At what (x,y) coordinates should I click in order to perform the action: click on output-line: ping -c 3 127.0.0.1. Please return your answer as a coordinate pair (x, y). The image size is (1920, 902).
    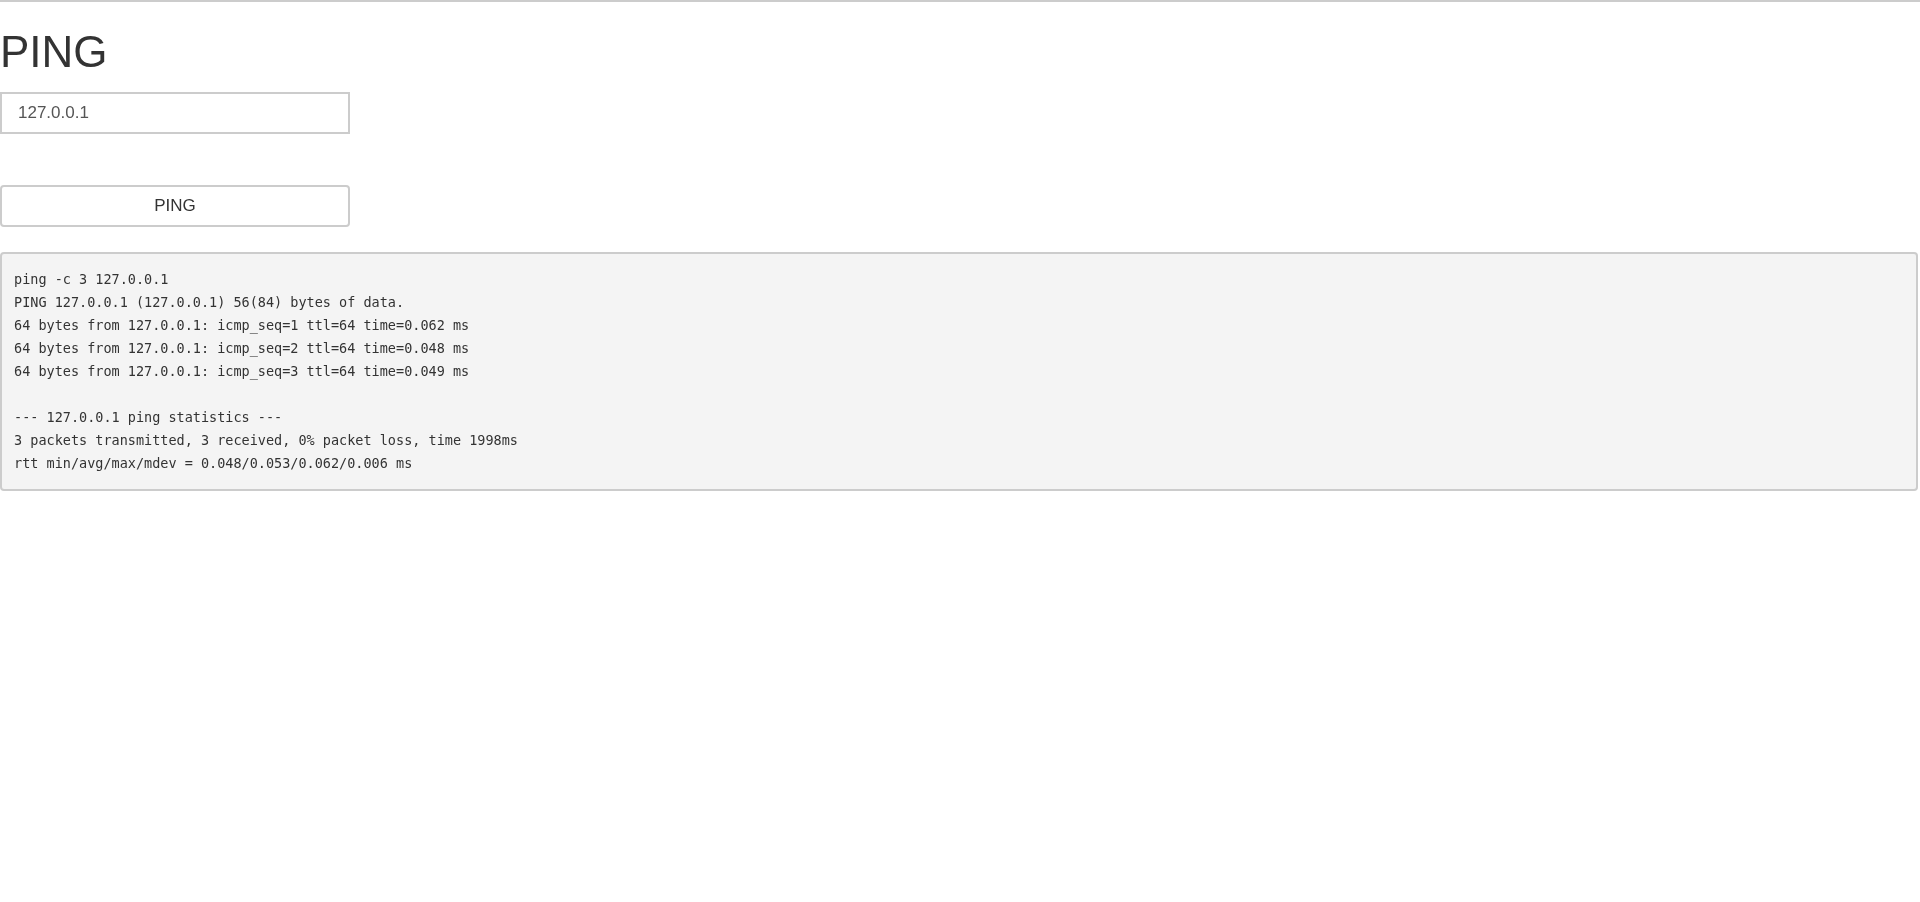
    Looking at the image, I should click on (91, 279).